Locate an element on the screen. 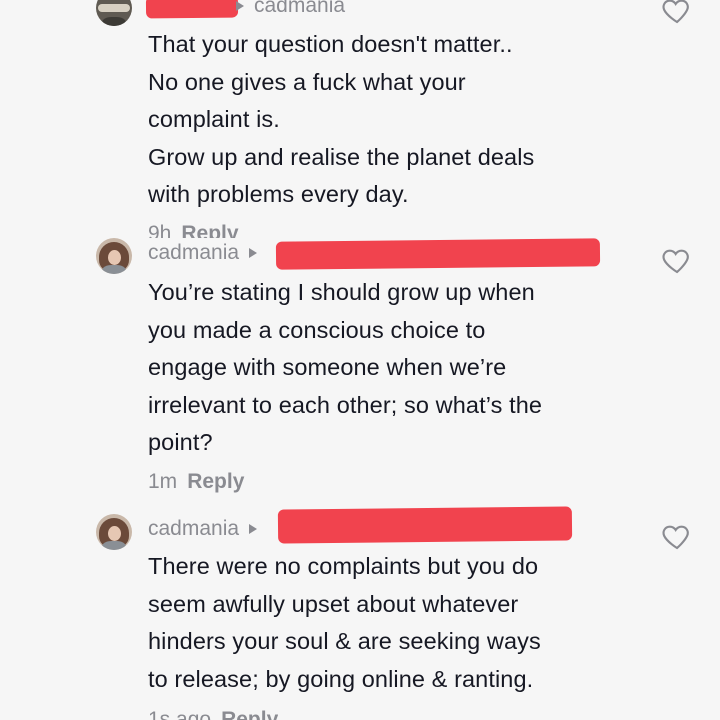  reply-target-line: cadmania is located at coordinates (290, 9).